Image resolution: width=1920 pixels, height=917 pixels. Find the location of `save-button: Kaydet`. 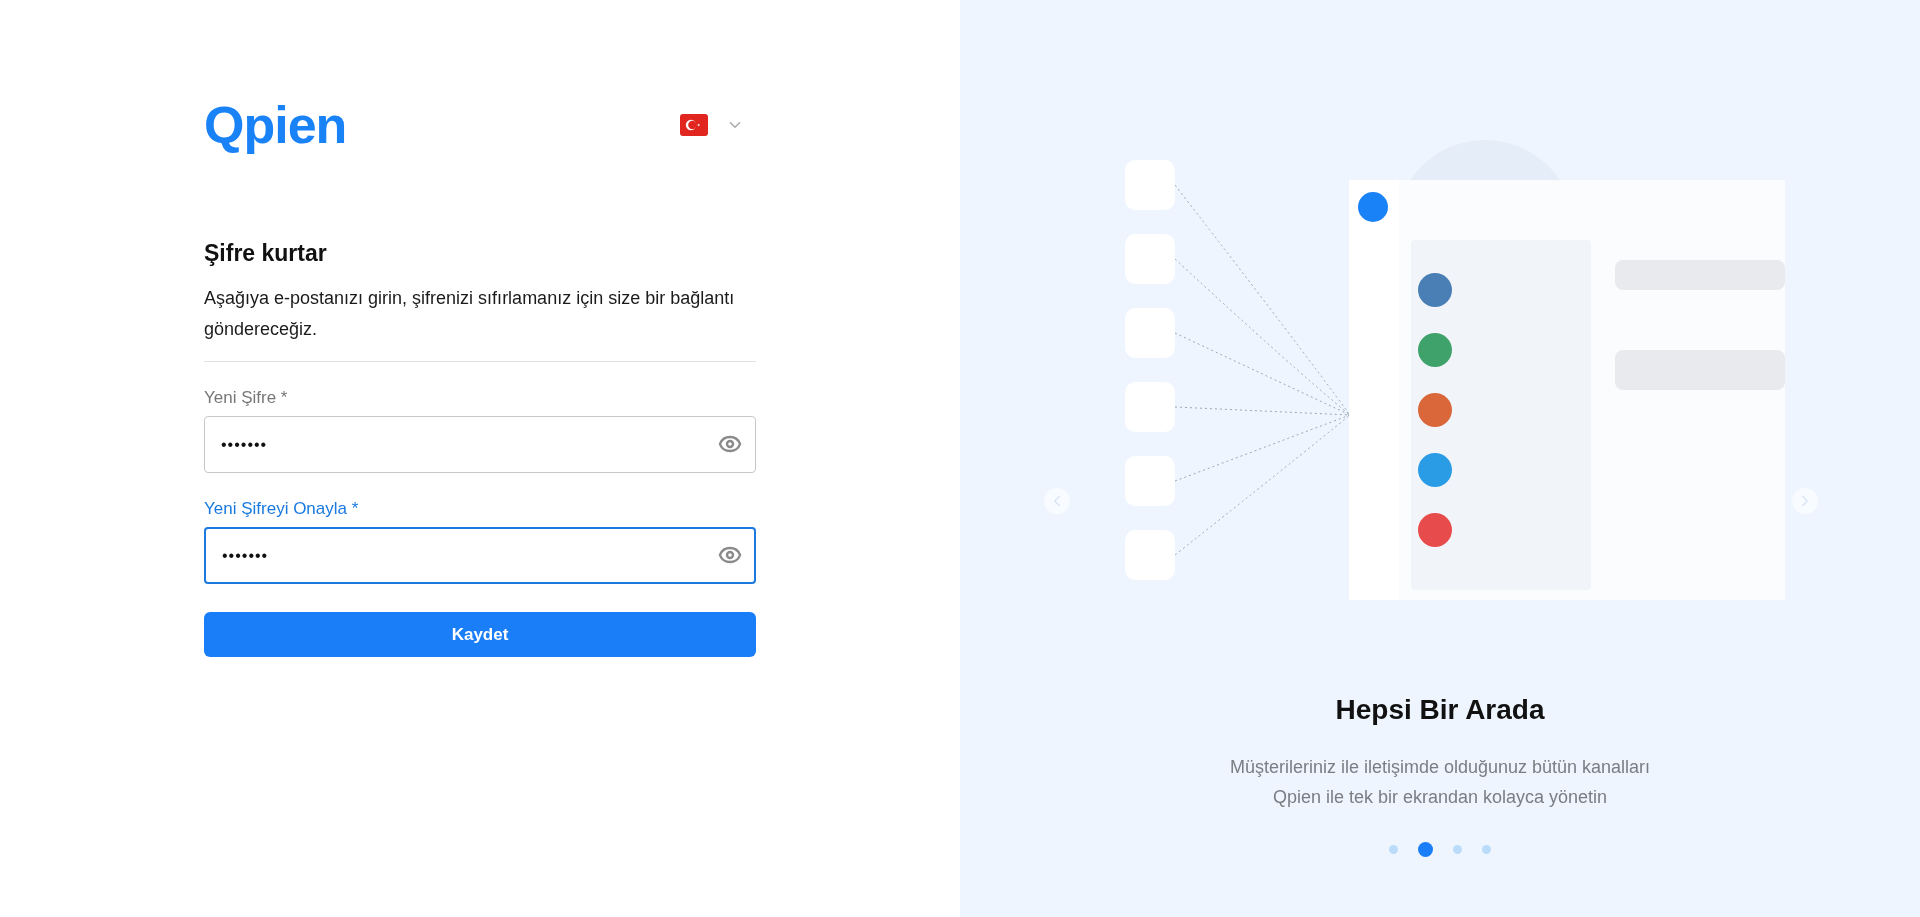

save-button: Kaydet is located at coordinates (480, 634).